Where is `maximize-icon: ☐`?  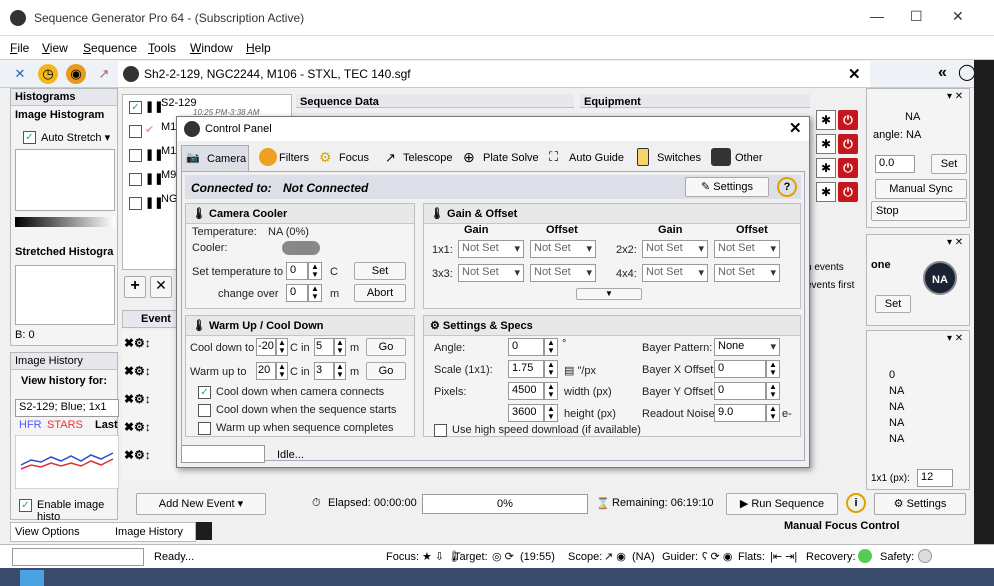
maximize-icon: ☐ is located at coordinates (916, 16).